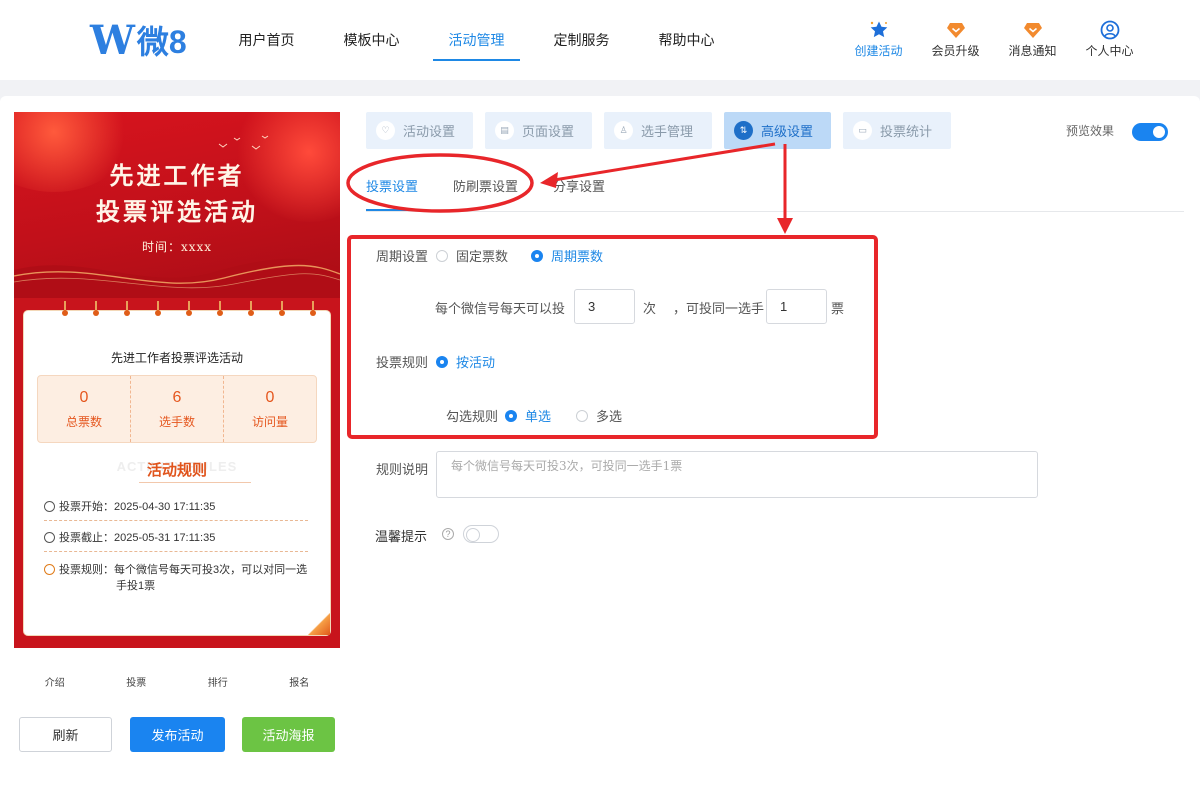  What do you see at coordinates (737, 474) in the screenshot?
I see `rule-description-textarea` at bounding box center [737, 474].